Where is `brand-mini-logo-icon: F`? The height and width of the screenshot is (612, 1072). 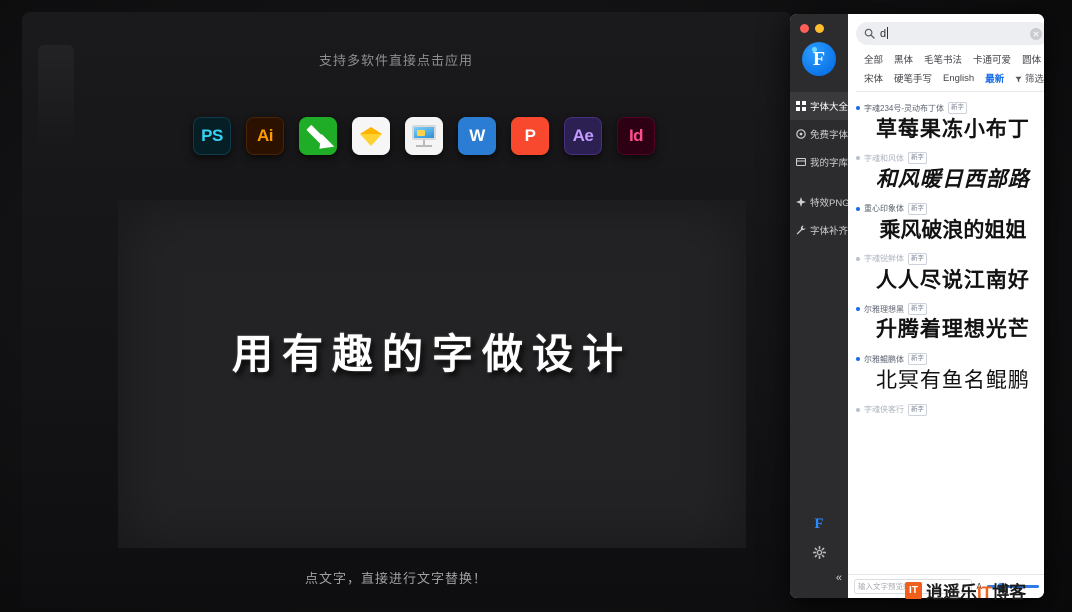
brand-mini-logo-icon: F is located at coordinates (819, 524).